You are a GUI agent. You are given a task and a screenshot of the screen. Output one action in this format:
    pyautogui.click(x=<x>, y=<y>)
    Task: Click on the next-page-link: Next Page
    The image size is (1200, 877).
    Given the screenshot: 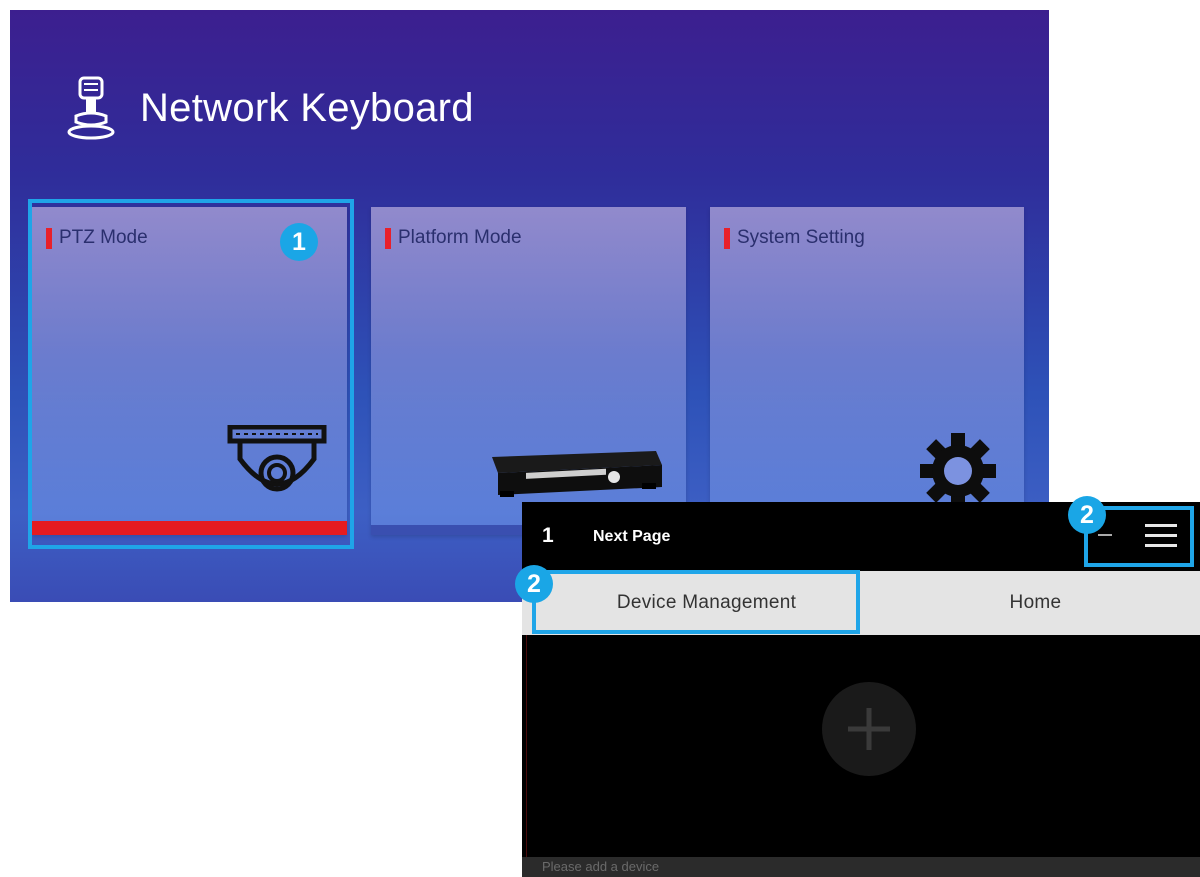 What is the action you would take?
    pyautogui.click(x=631, y=537)
    